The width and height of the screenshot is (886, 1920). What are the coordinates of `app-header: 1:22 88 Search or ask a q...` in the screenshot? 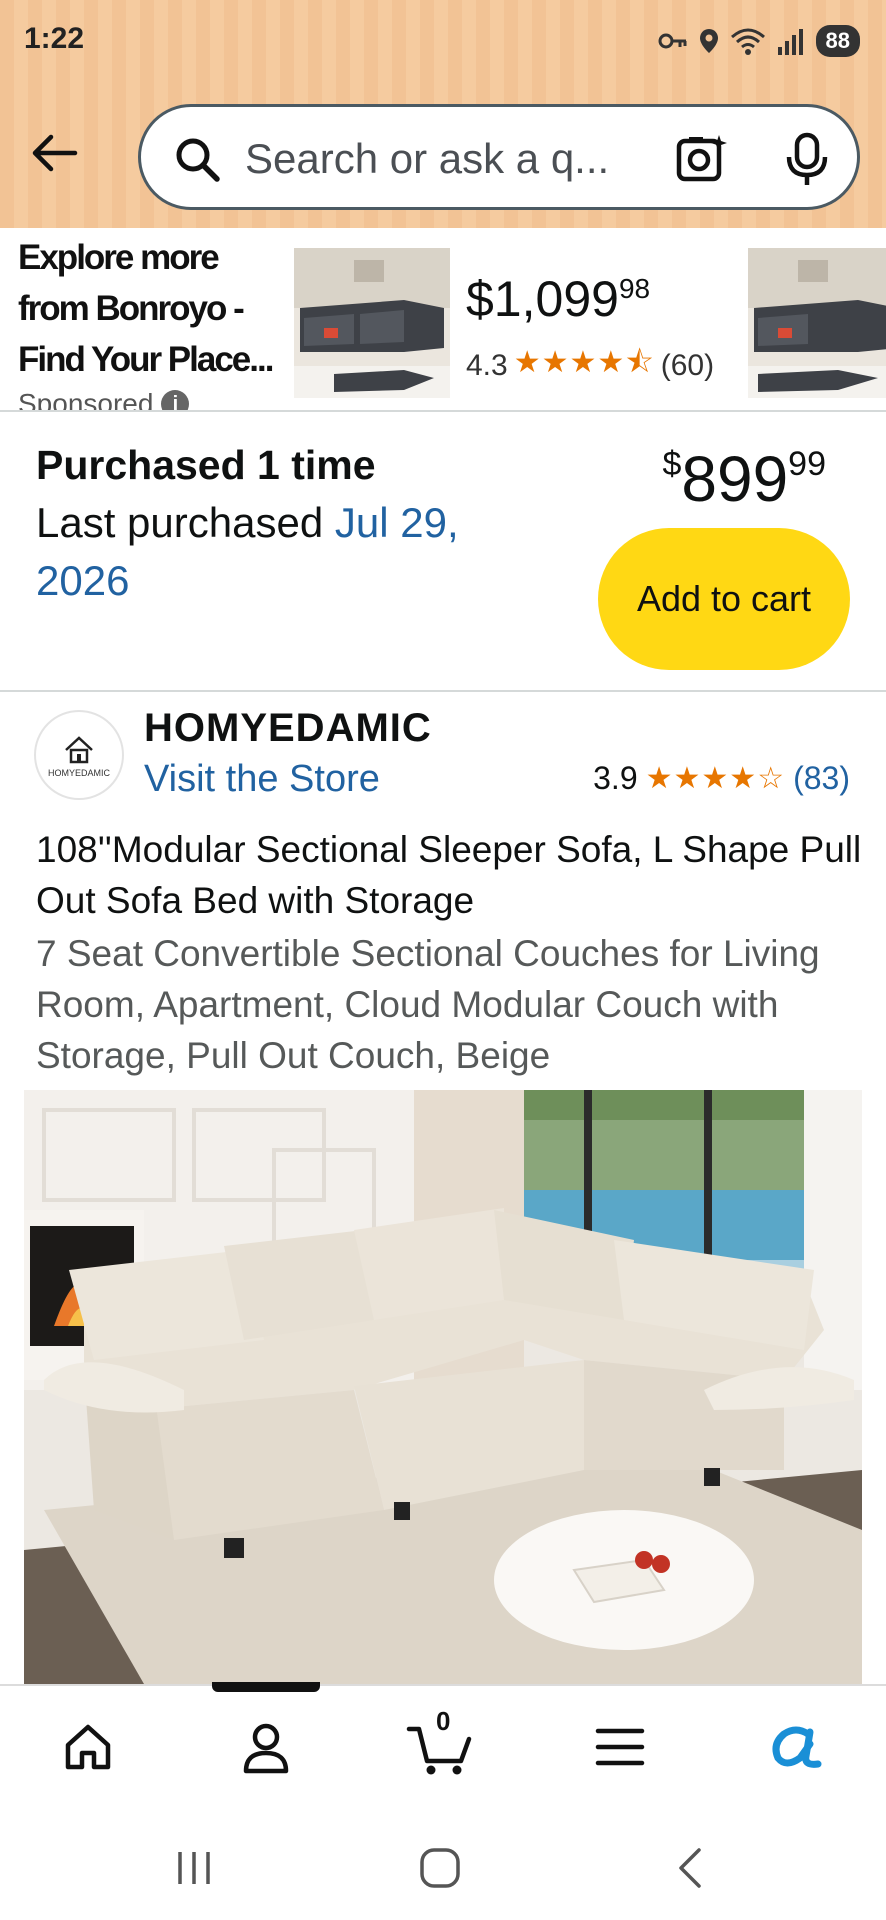 It's located at (443, 114).